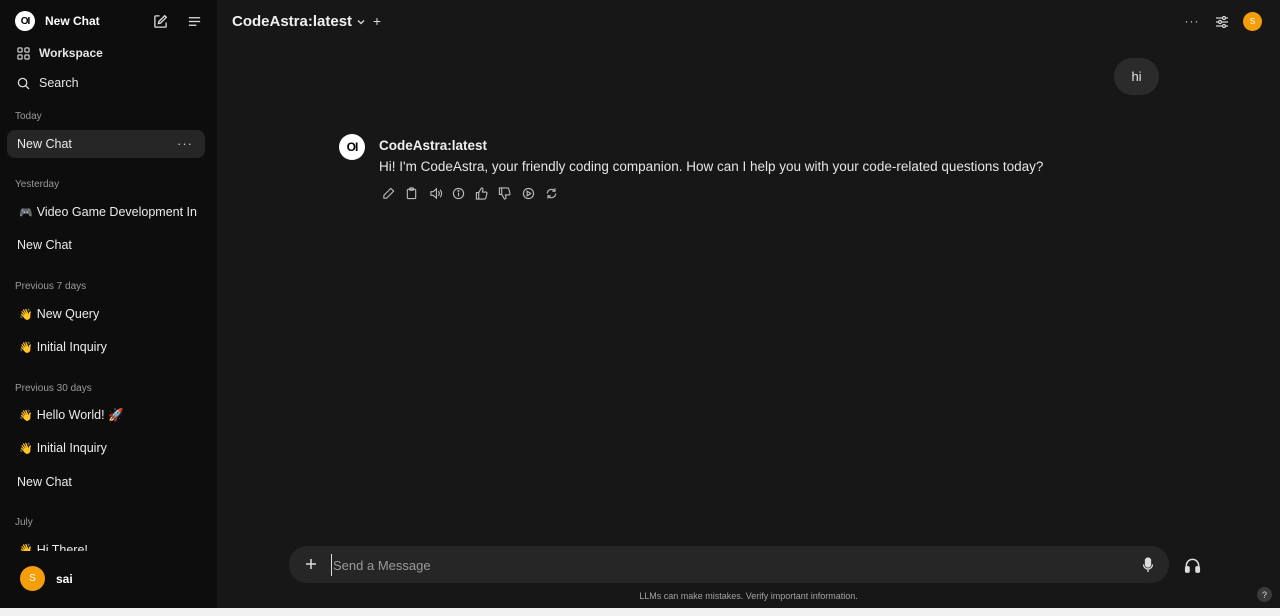 Image resolution: width=1280 pixels, height=616 pixels. I want to click on chat-item-hi-there: 👋 Hi There!, so click(106, 545).